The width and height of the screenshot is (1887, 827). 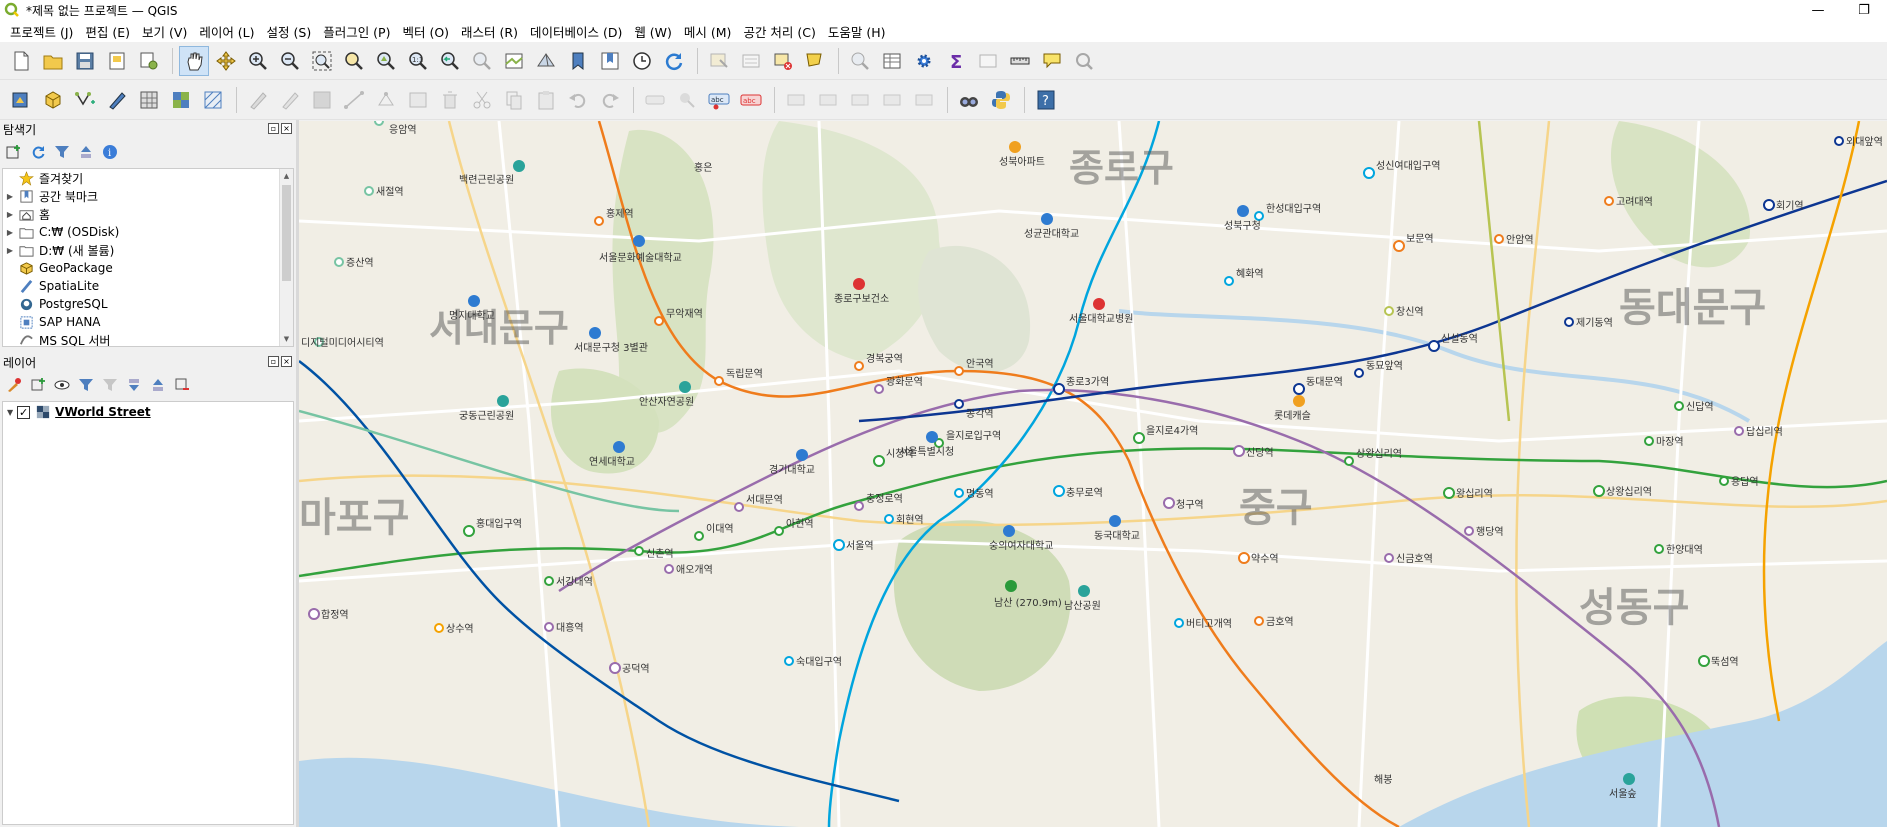 I want to click on new-temporary-layer-button, so click(x=117, y=100).